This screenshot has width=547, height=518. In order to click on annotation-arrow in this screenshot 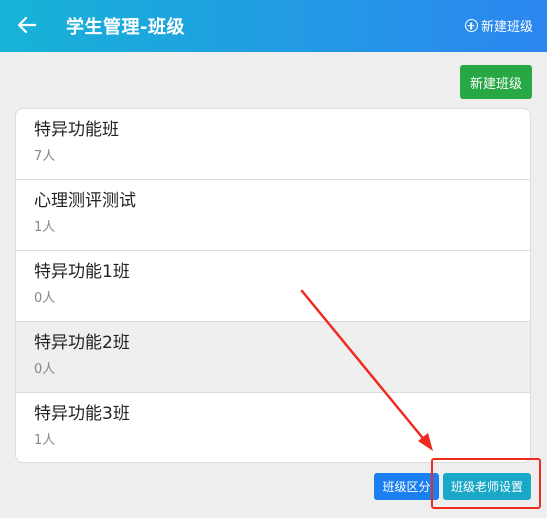, I will do `click(366, 370)`.